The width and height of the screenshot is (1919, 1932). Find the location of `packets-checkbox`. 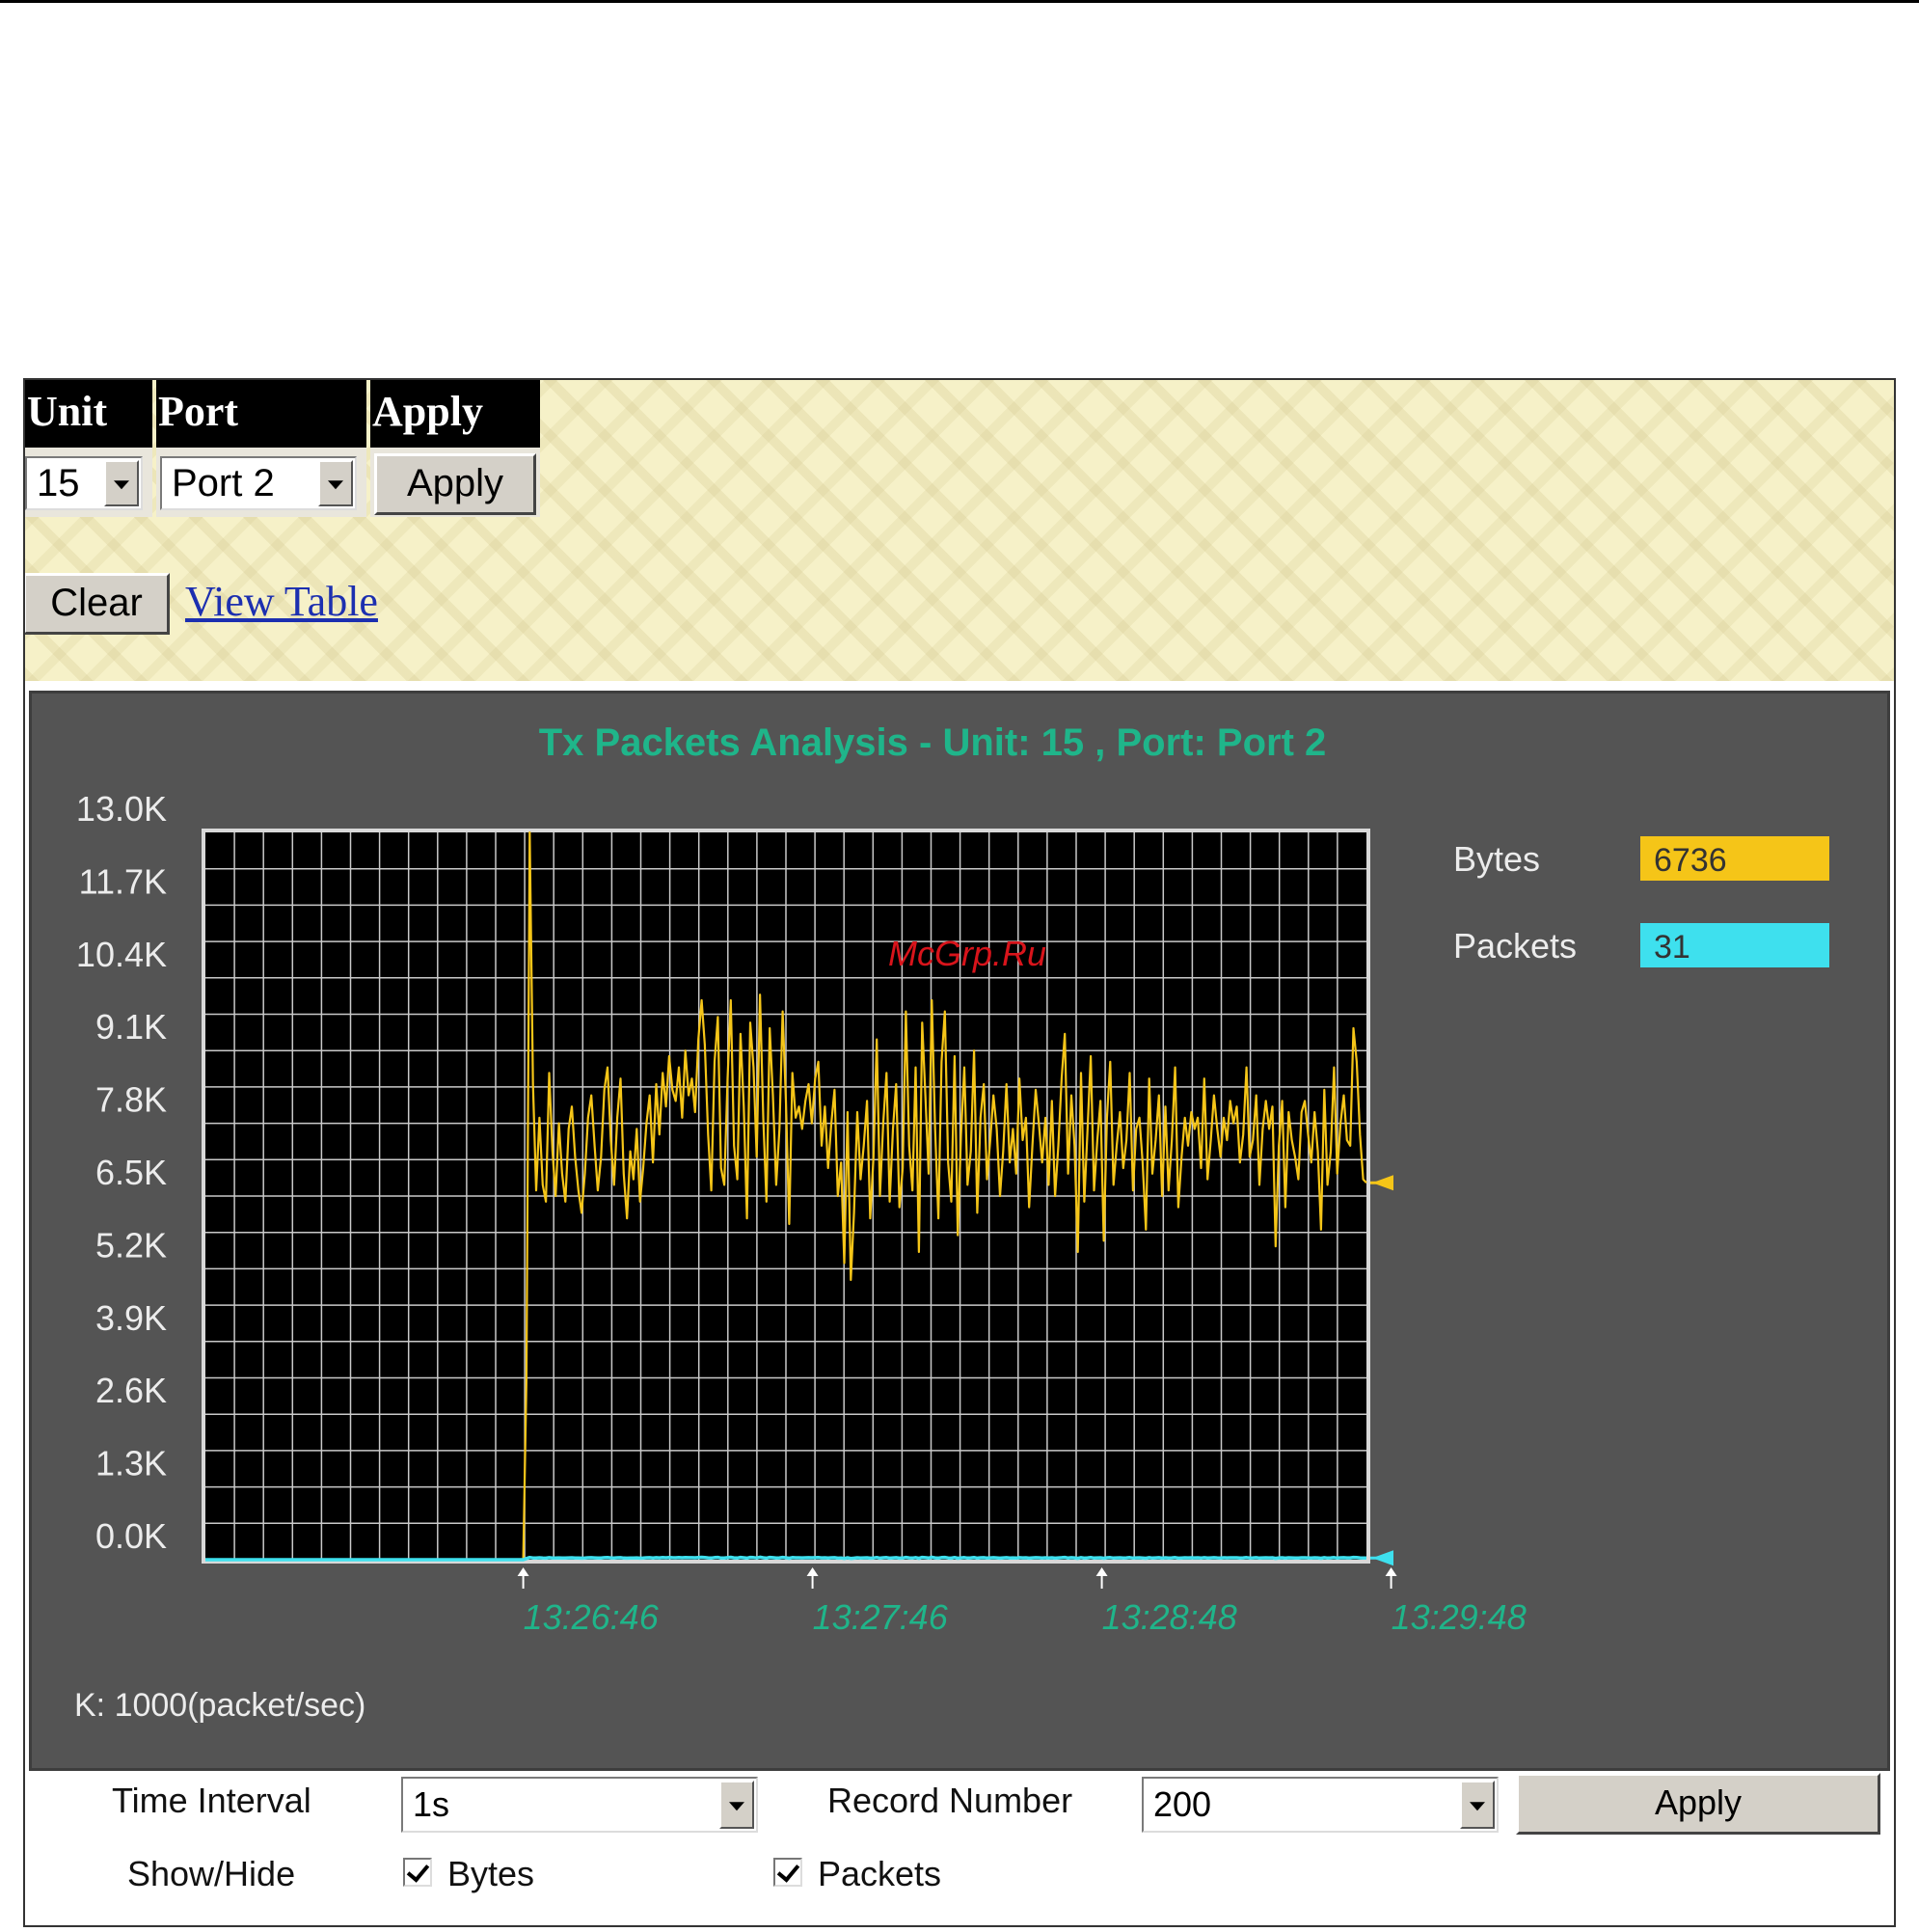

packets-checkbox is located at coordinates (787, 1872).